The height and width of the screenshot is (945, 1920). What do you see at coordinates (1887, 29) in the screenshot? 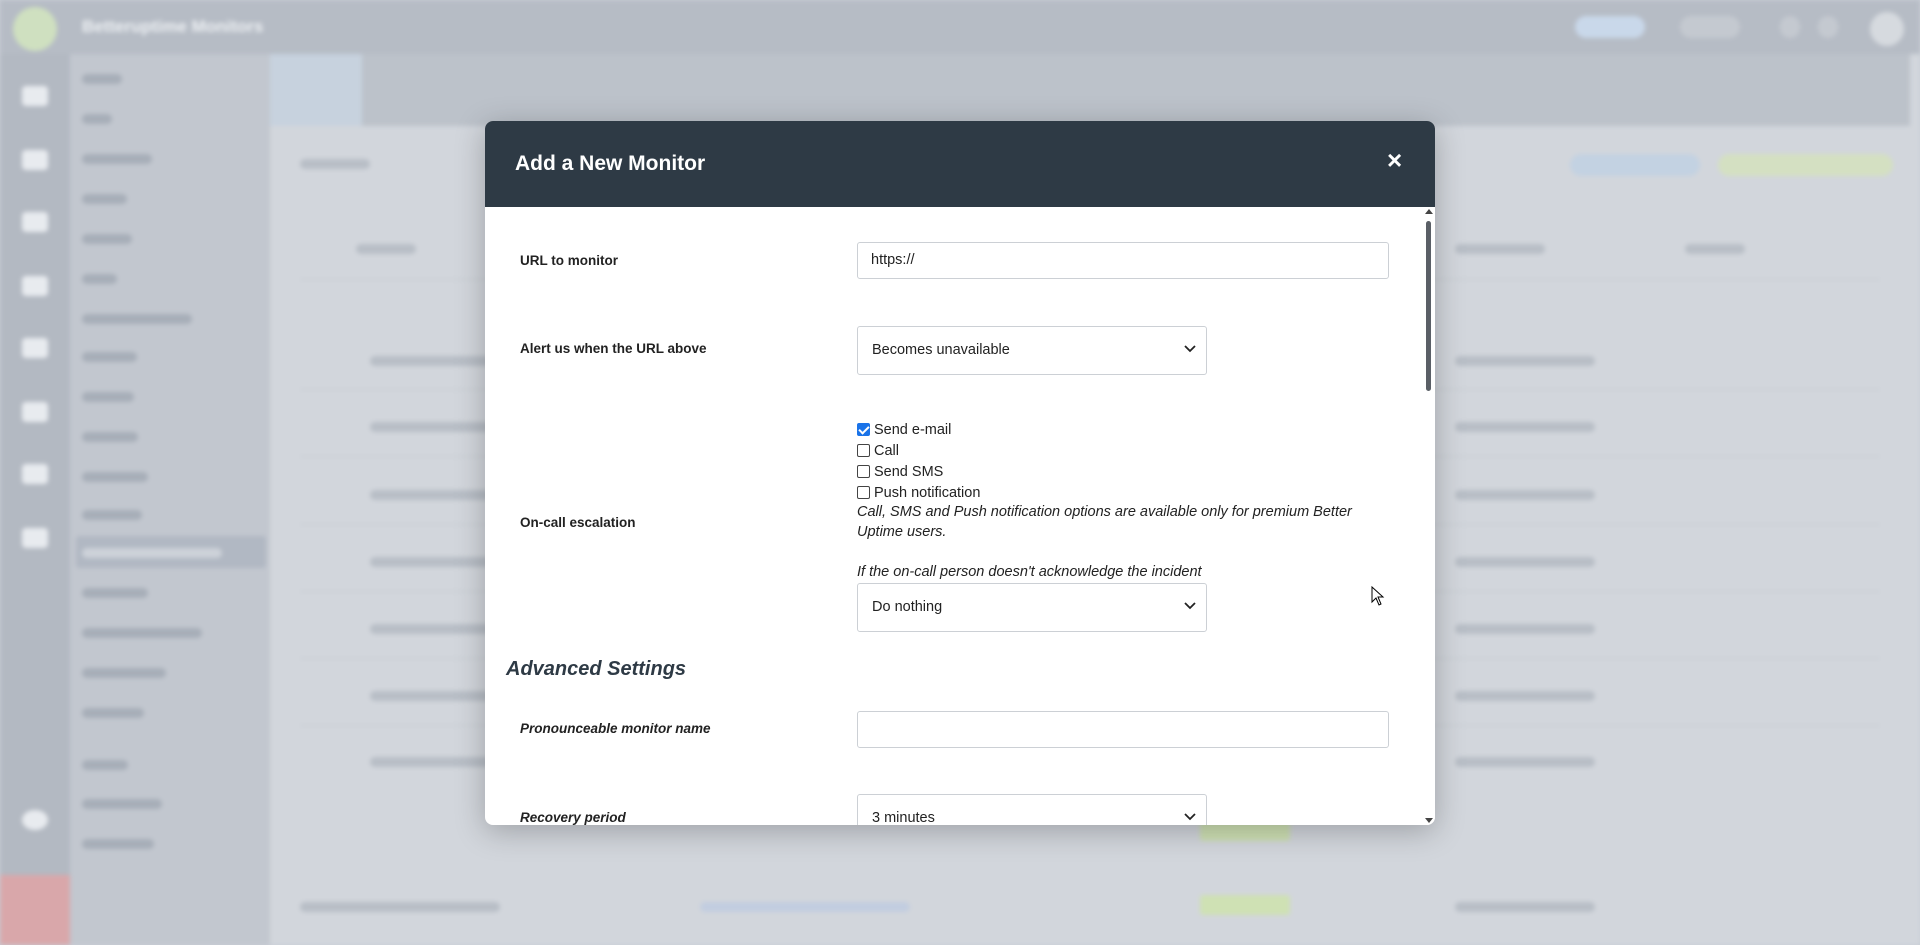
I see `avatar` at bounding box center [1887, 29].